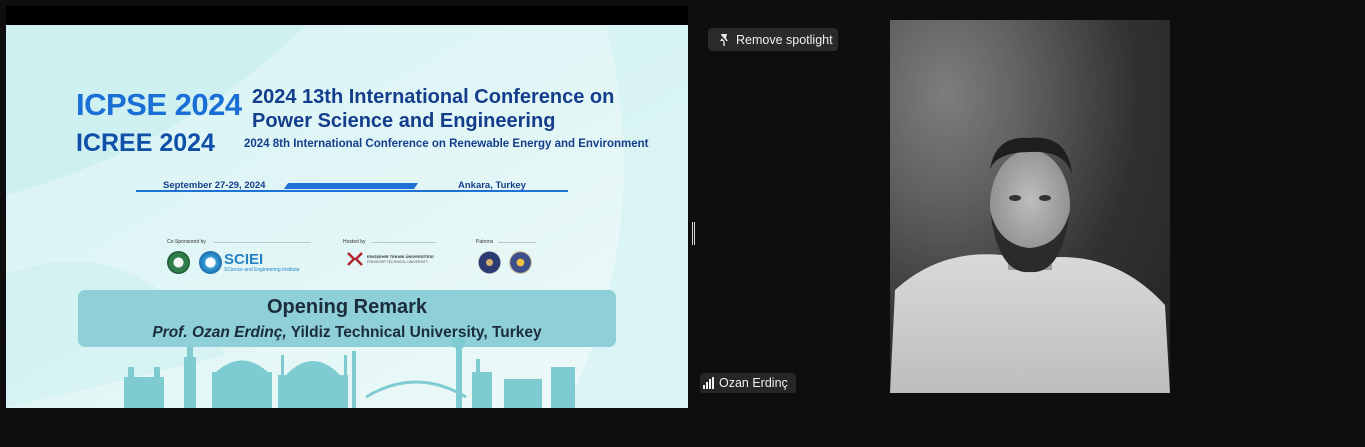  I want to click on sciei-logo-text: SCIEI, so click(244, 259).